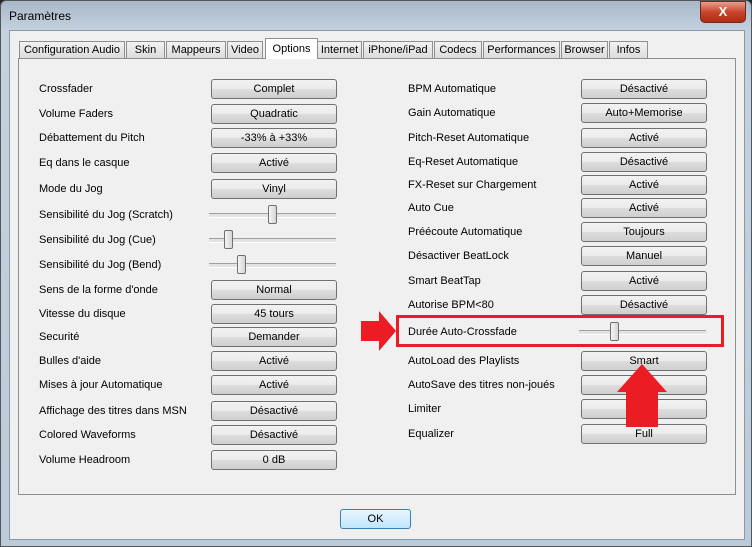  Describe the element at coordinates (97, 240) in the screenshot. I see `option-label: Sensibilité du Jog (Cue)` at that location.